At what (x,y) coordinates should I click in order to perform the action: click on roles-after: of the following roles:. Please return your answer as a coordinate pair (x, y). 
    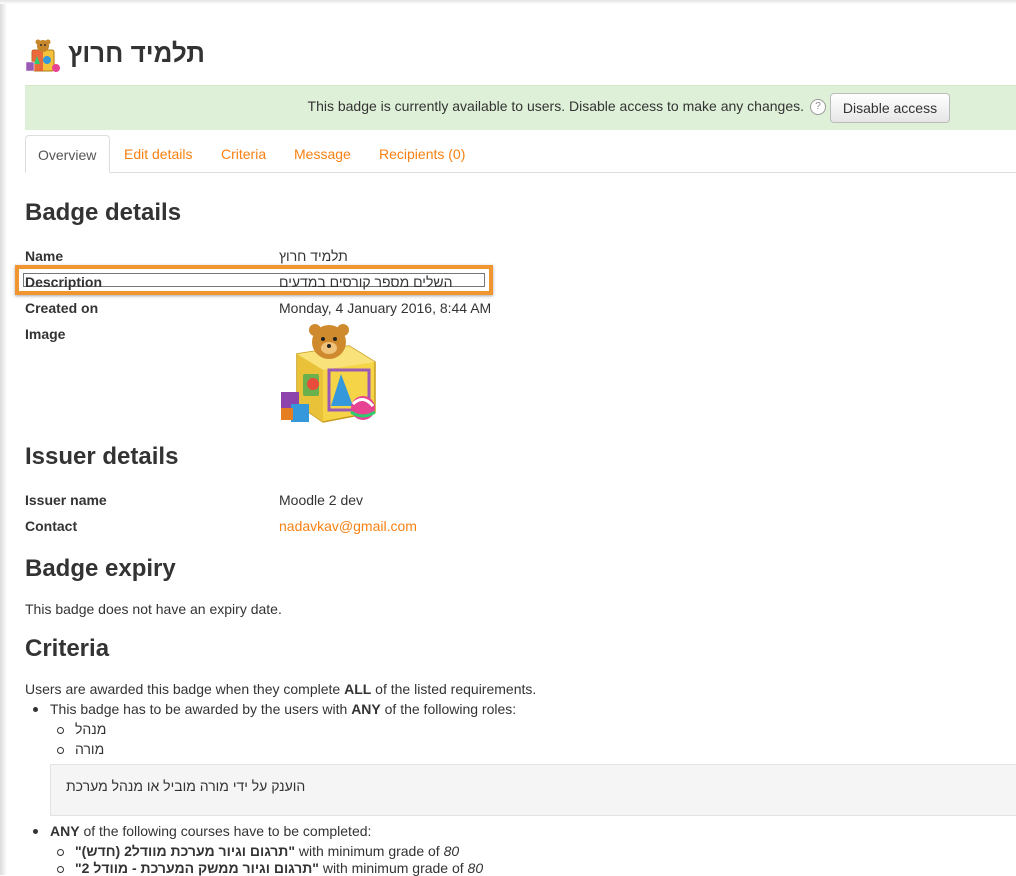
    Looking at the image, I should click on (448, 709).